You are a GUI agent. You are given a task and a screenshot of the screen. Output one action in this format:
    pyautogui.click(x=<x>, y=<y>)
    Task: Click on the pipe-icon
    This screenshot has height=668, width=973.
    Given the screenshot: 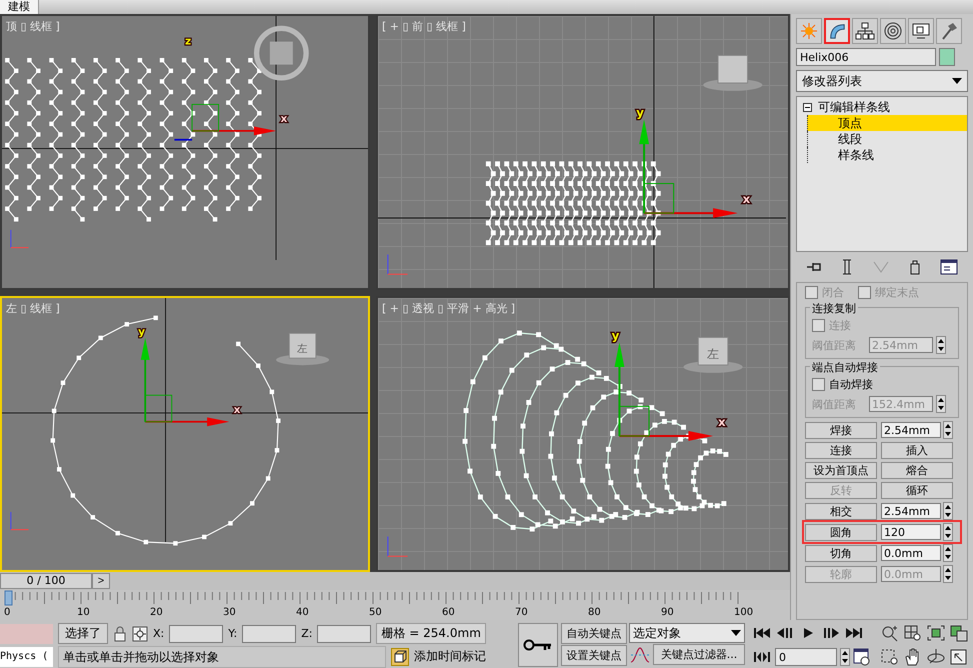 What is the action you would take?
    pyautogui.click(x=847, y=267)
    